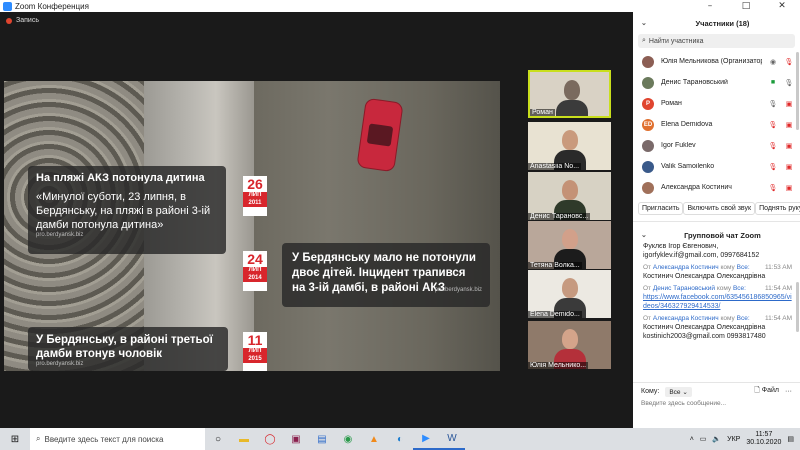  What do you see at coordinates (716, 82) in the screenshot?
I see `participant-row: Денис Тарановський ■ 🎙` at bounding box center [716, 82].